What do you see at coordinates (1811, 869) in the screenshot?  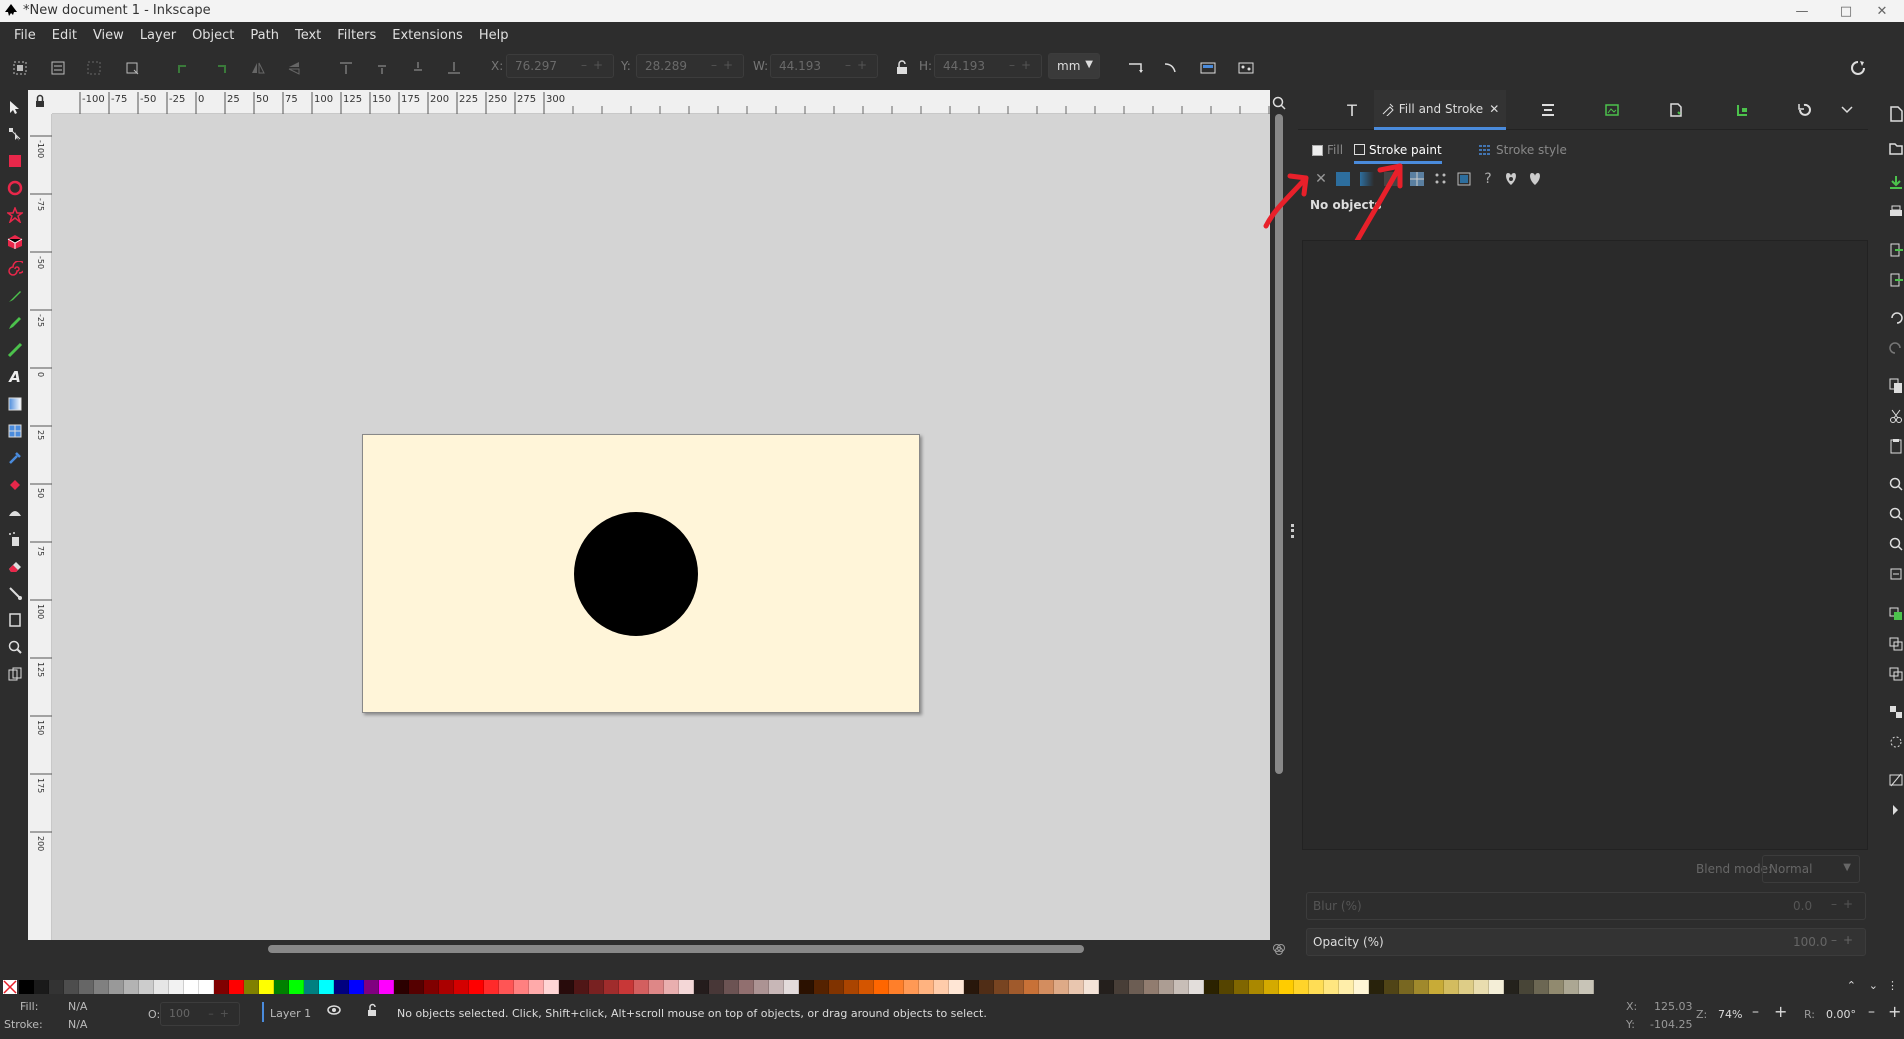 I see `blend-mode-select: Normal ▼` at bounding box center [1811, 869].